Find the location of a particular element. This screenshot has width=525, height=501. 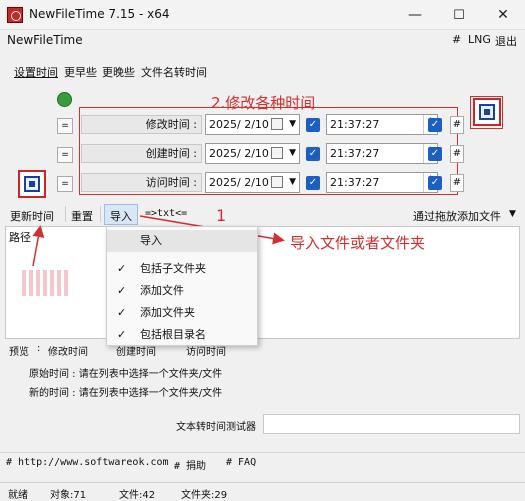

import-dropdown-menu: 导入 ✓ 包括子文件夹 ✓ 添加文件 ✓ 添加文件夹 ✓ 包括根目录名 is located at coordinates (182, 286).